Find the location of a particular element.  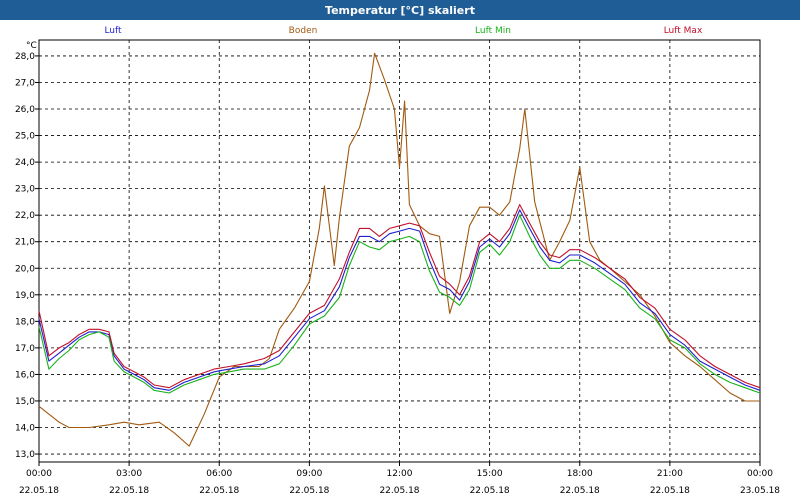

y-tick-label: 26,0 is located at coordinates (25, 110).